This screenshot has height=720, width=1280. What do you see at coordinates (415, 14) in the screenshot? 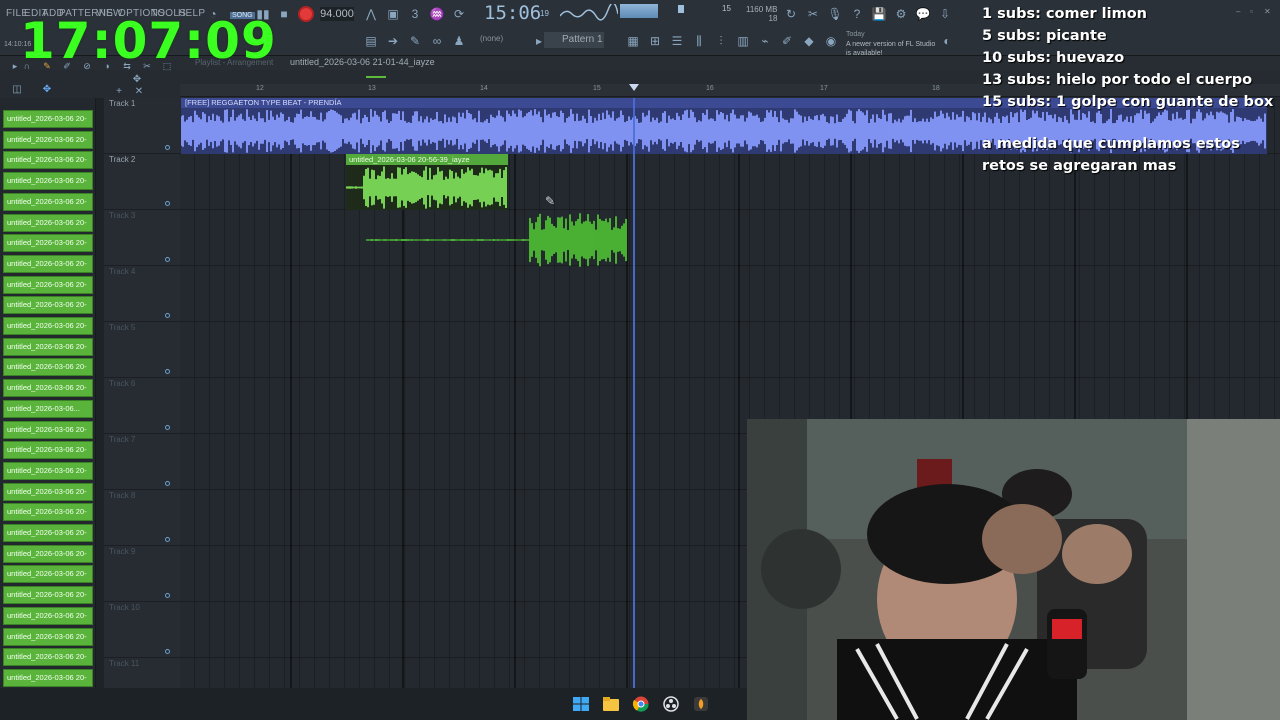
I see `countdown-icon: 3` at bounding box center [415, 14].